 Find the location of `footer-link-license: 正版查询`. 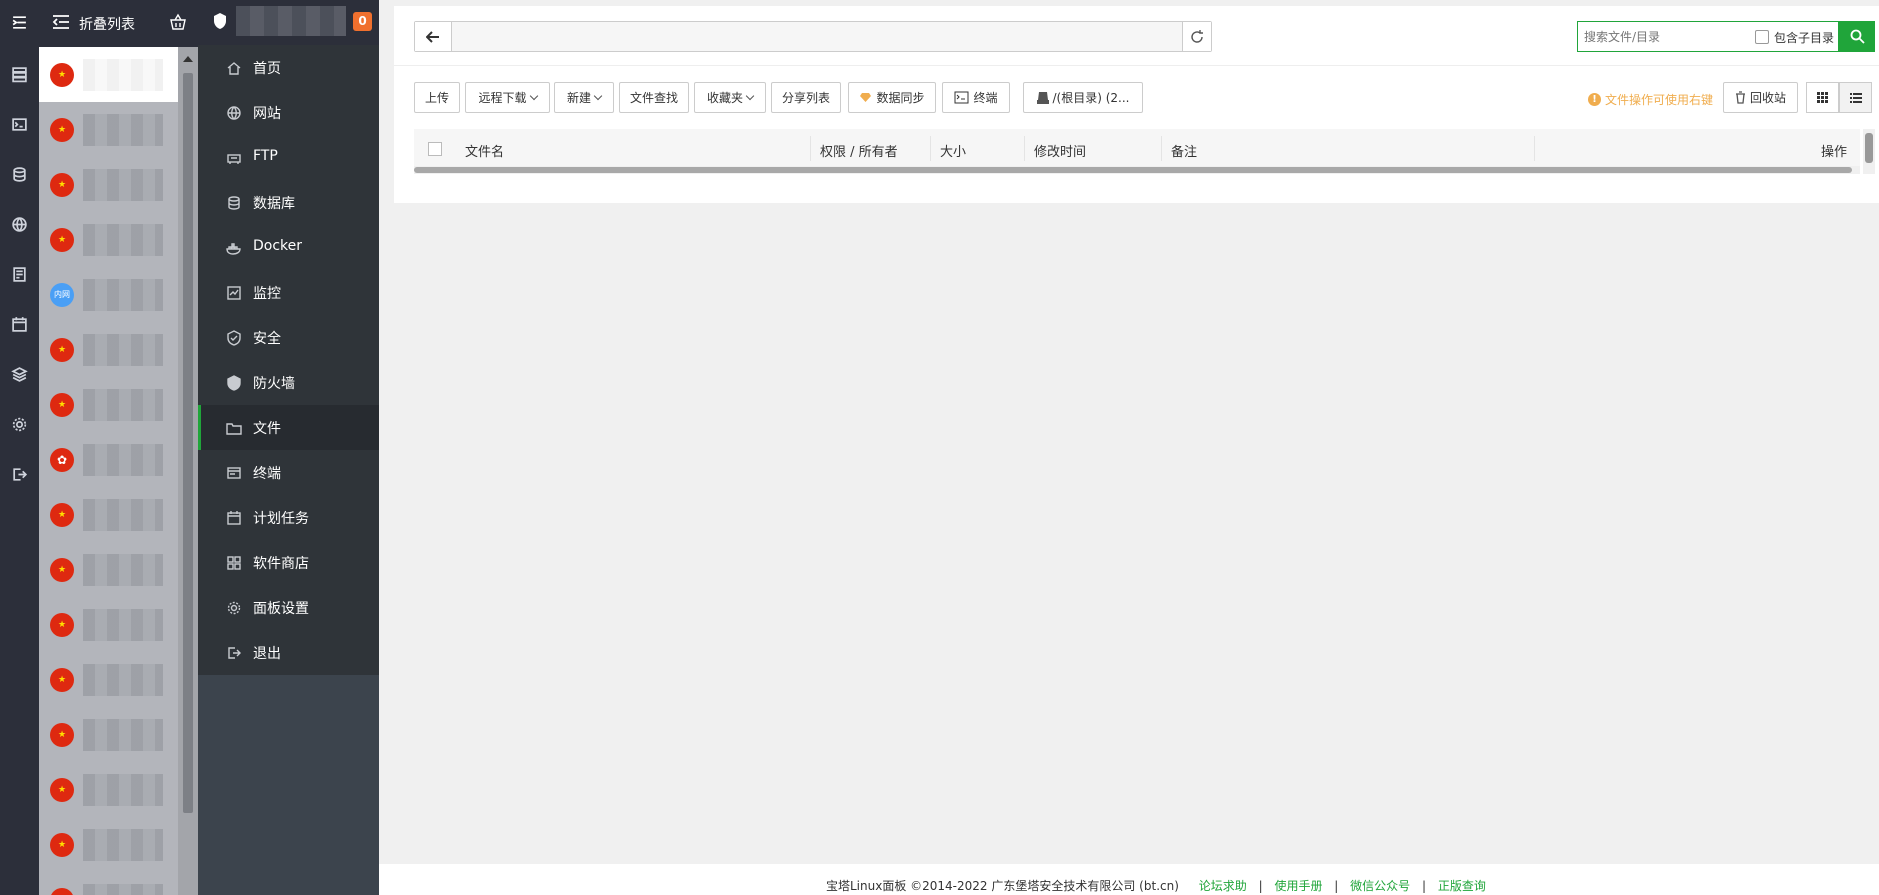

footer-link-license: 正版查询 is located at coordinates (1462, 886).